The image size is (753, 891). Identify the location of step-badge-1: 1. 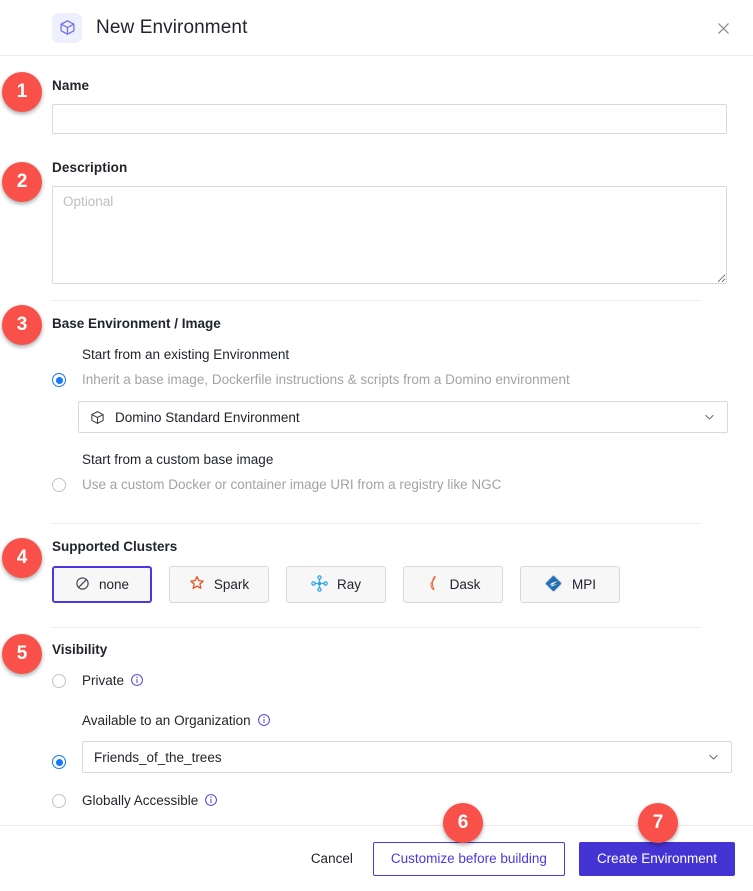
(22, 92).